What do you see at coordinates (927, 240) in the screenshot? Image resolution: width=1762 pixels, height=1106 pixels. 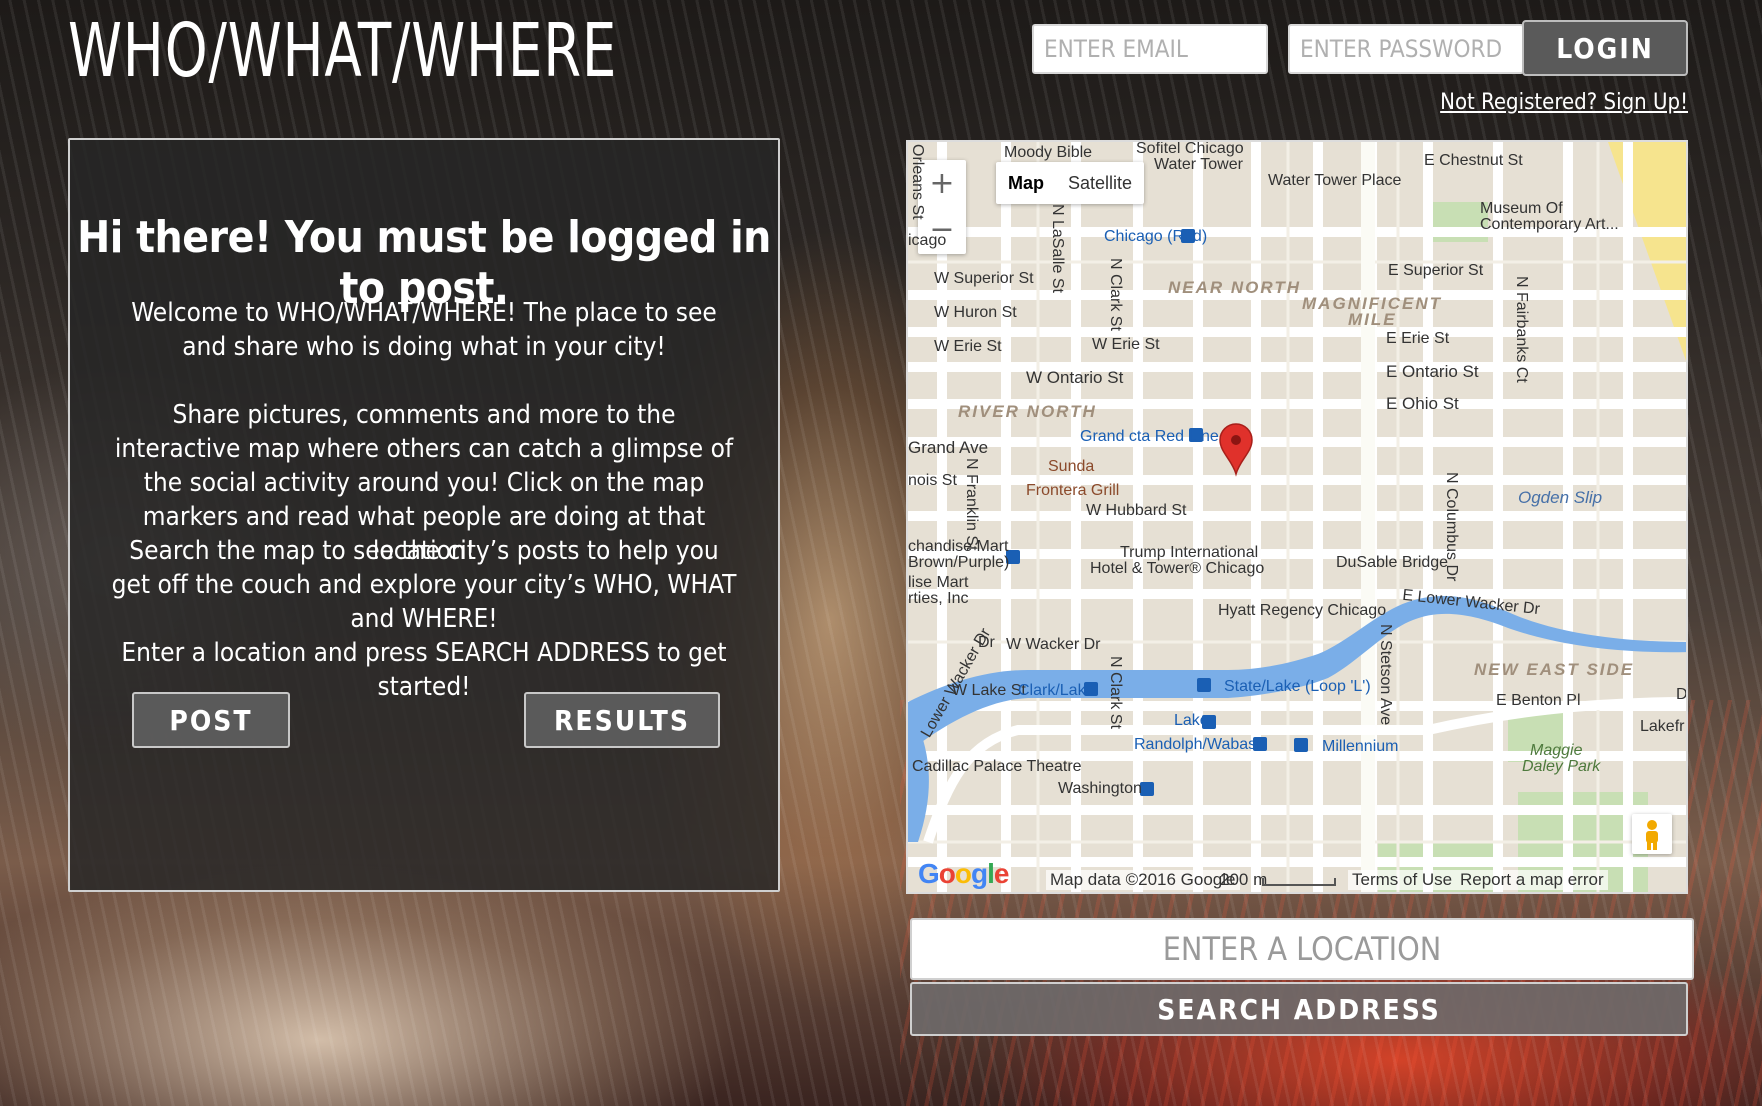 I see `map-label: icago` at bounding box center [927, 240].